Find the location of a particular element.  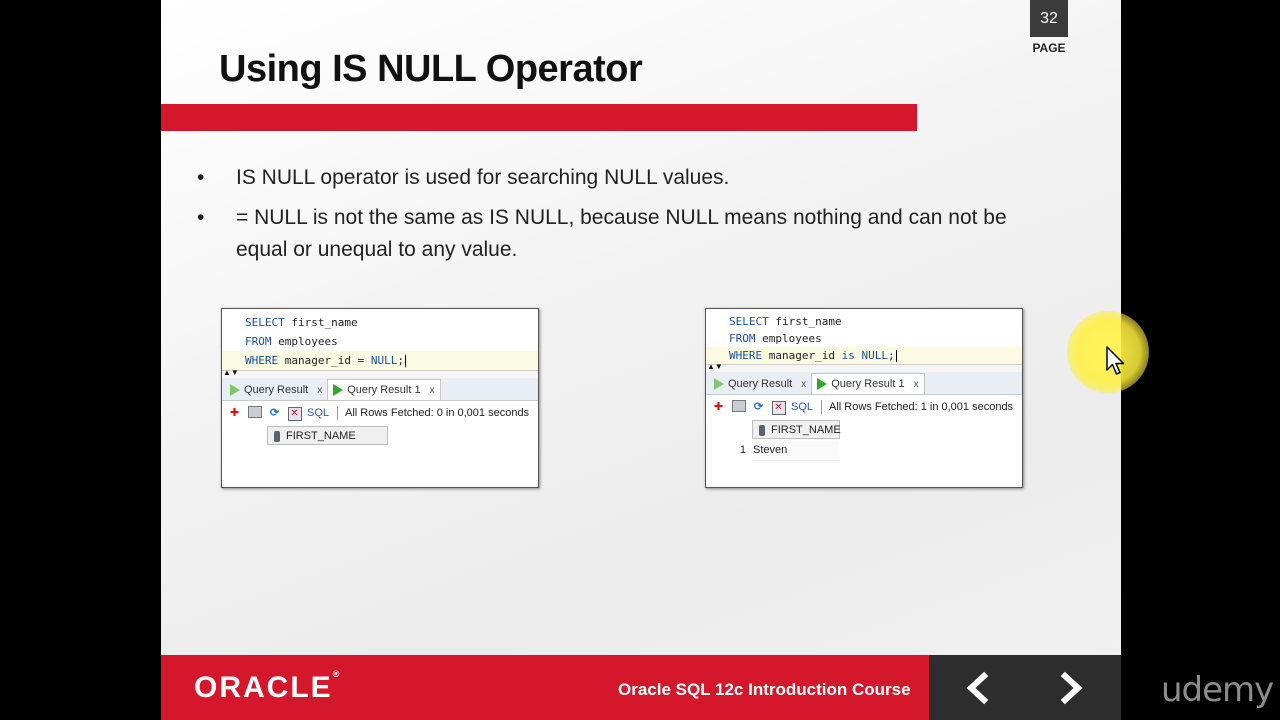

chevron-left-icon is located at coordinates (977, 688).